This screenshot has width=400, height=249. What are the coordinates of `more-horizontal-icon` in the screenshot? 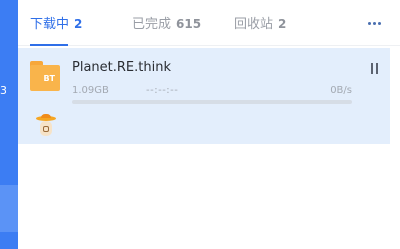 It's located at (375, 23).